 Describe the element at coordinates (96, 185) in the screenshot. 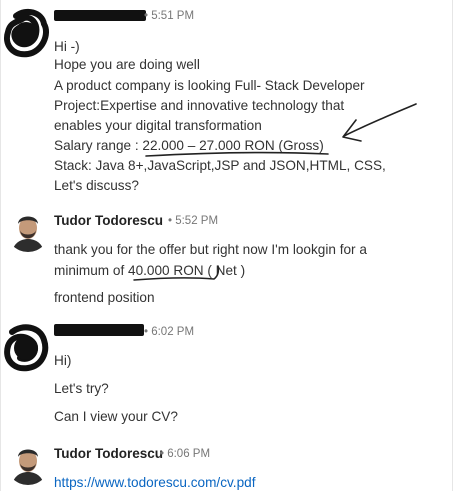

I see `message-text-line: Let's discuss?` at that location.